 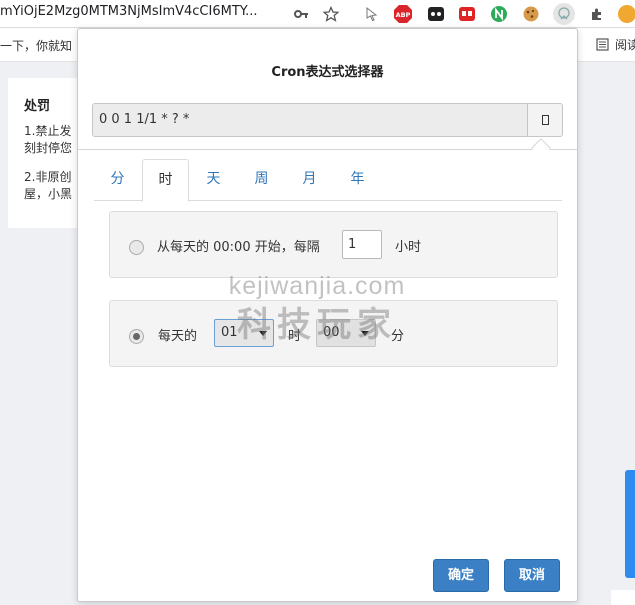 I want to click on tab-week: 周, so click(x=261, y=180).